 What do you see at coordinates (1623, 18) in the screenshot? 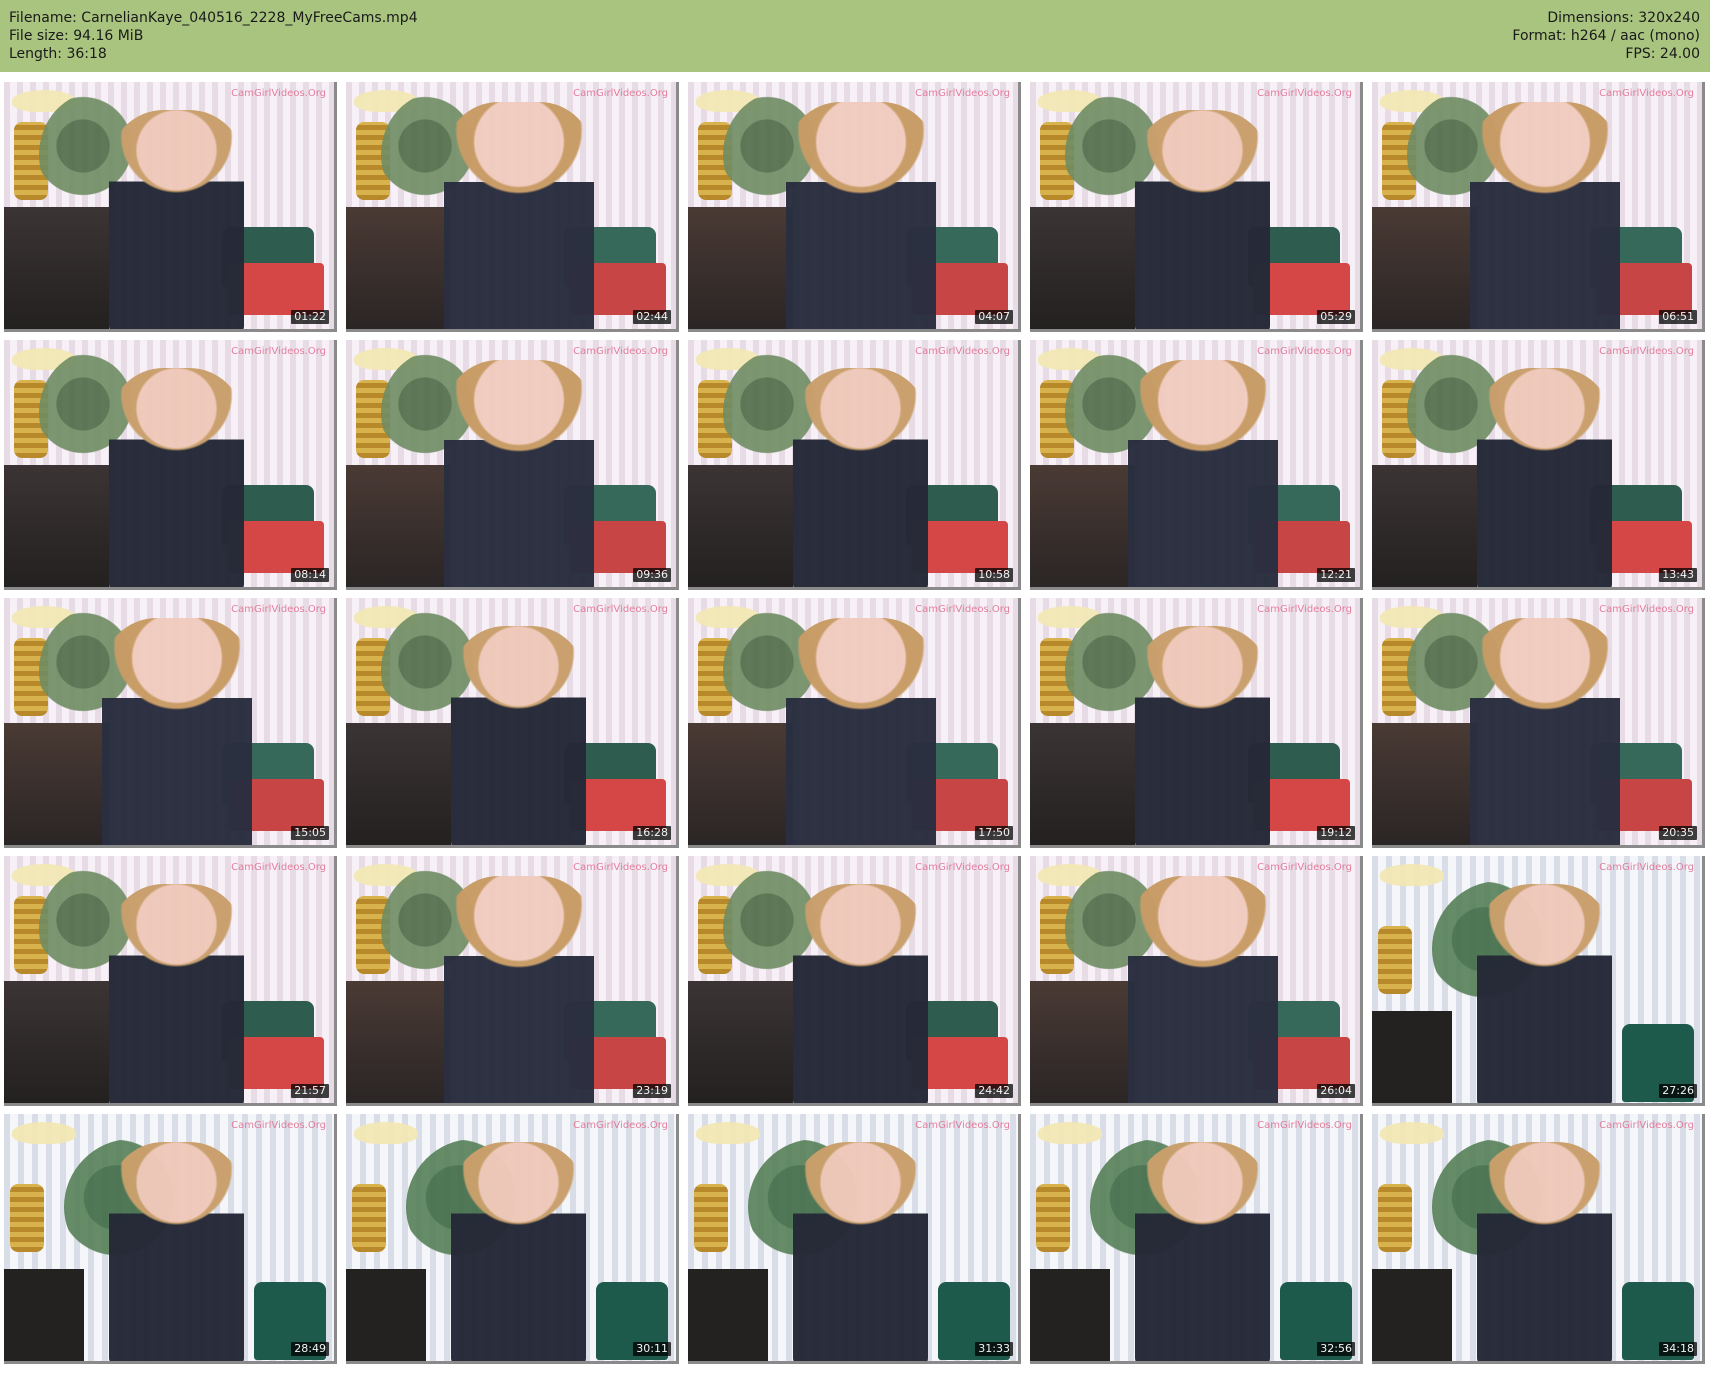
I see `dimensions-text: Dimensions: 320x240` at bounding box center [1623, 18].